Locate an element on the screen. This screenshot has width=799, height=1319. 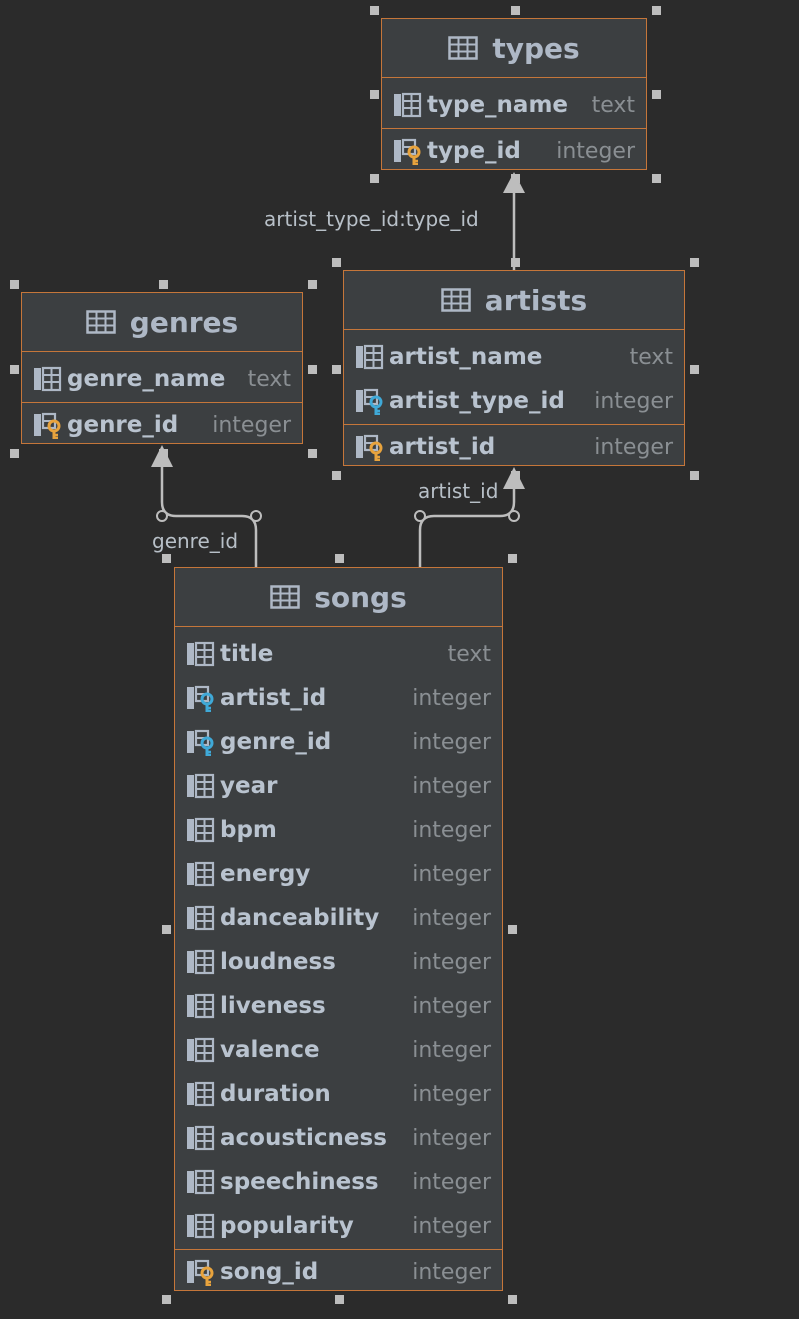
column-row: acousticness integer is located at coordinates (338, 1138).